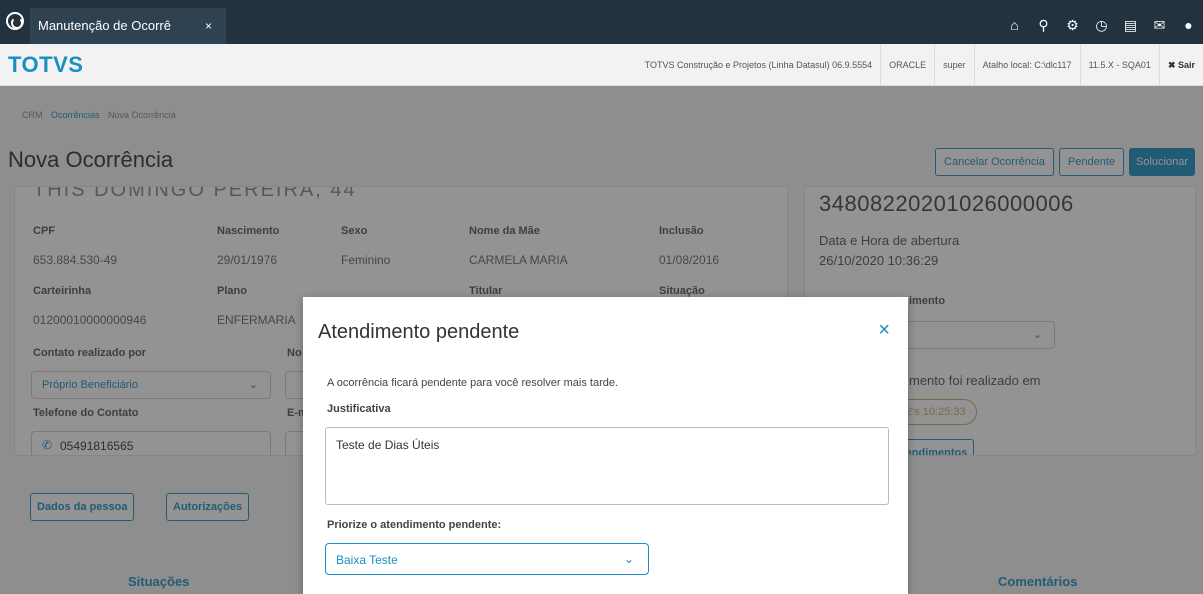 This screenshot has height=594, width=1203. I want to click on modal-title: Atendimento pendente, so click(419, 332).